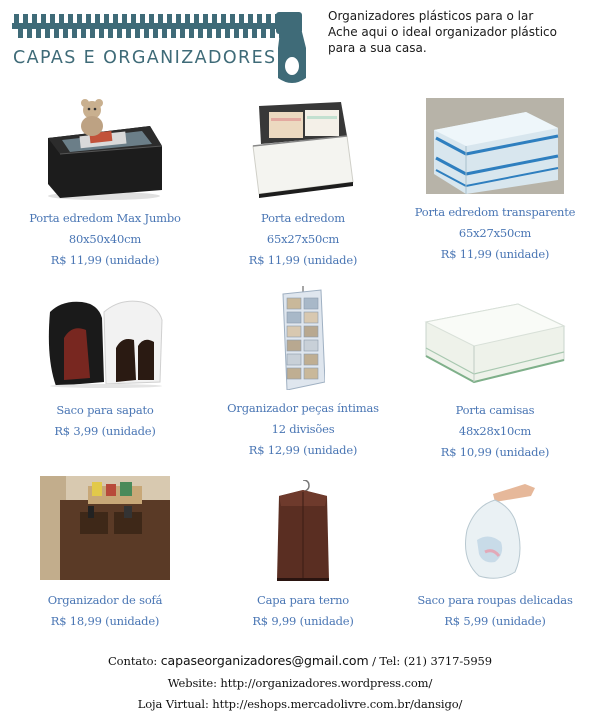  What do you see at coordinates (495, 621) in the screenshot?
I see `product-price: R$ 5,99 (unidade)` at bounding box center [495, 621].